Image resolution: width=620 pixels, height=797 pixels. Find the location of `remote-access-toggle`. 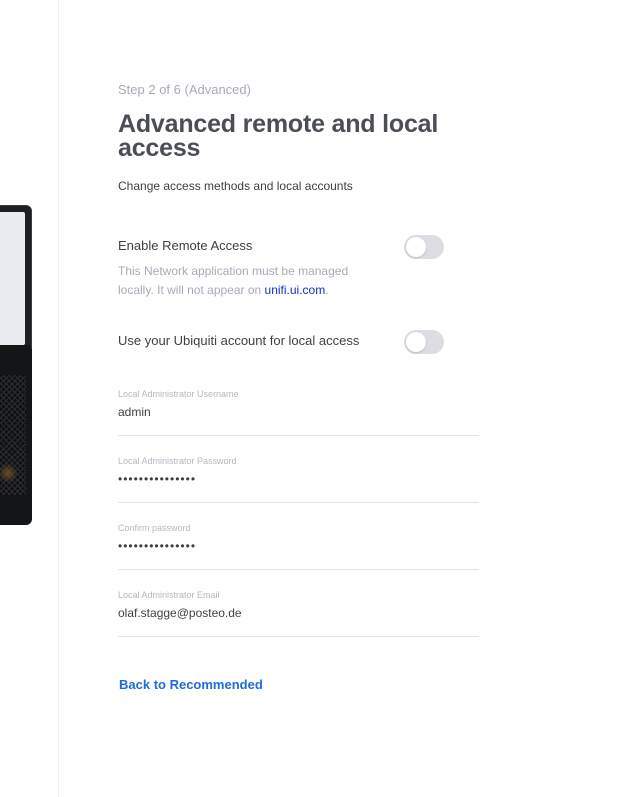

remote-access-toggle is located at coordinates (424, 247).